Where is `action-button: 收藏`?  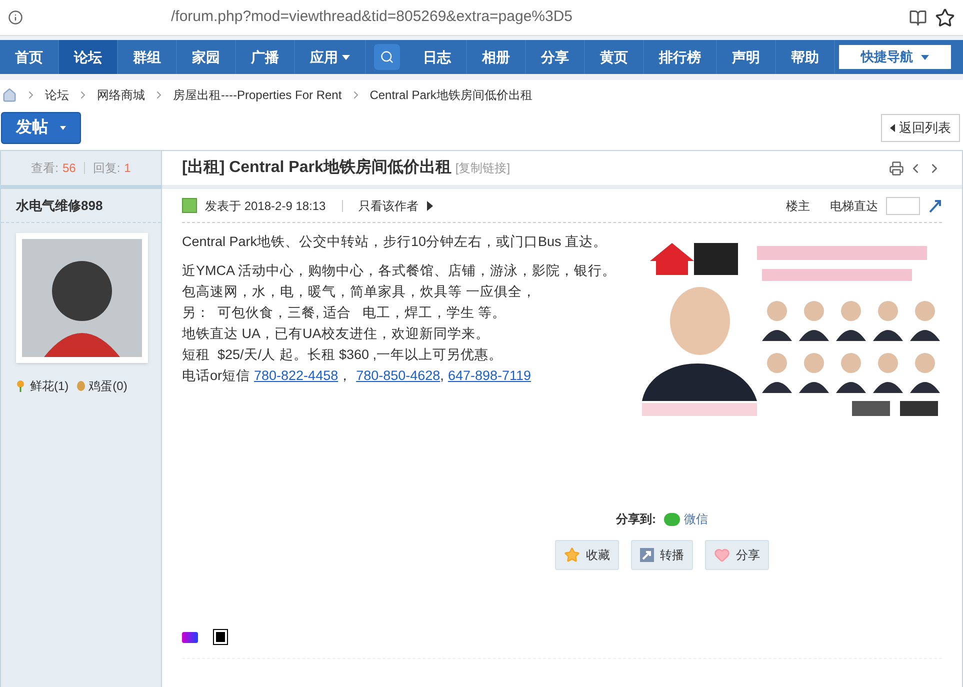 action-button: 收藏 is located at coordinates (587, 555).